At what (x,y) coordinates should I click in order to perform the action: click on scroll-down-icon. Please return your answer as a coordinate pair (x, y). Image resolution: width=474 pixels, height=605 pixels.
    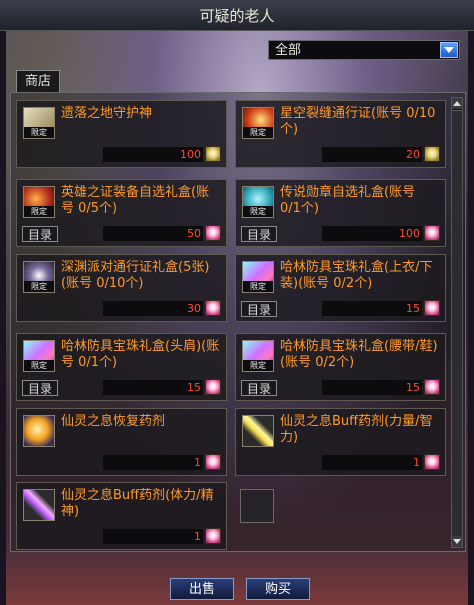
    Looking at the image, I should click on (457, 541).